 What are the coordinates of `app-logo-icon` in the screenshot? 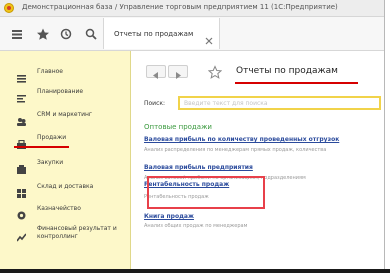 It's located at (9, 8).